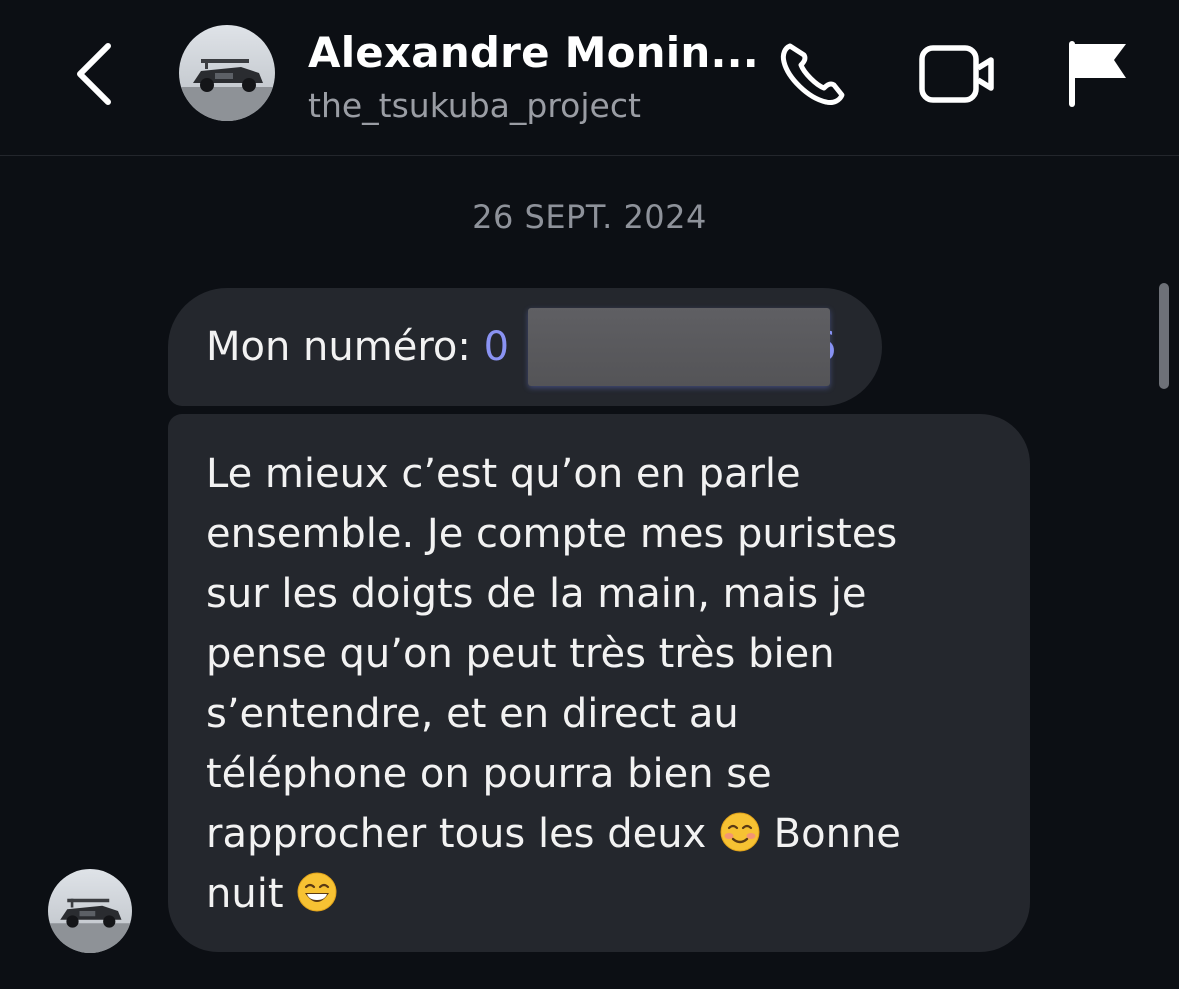 The height and width of the screenshot is (989, 1179). Describe the element at coordinates (503, 474) in the screenshot. I see `message-line: Le mieux c’est qu’on en parle` at that location.